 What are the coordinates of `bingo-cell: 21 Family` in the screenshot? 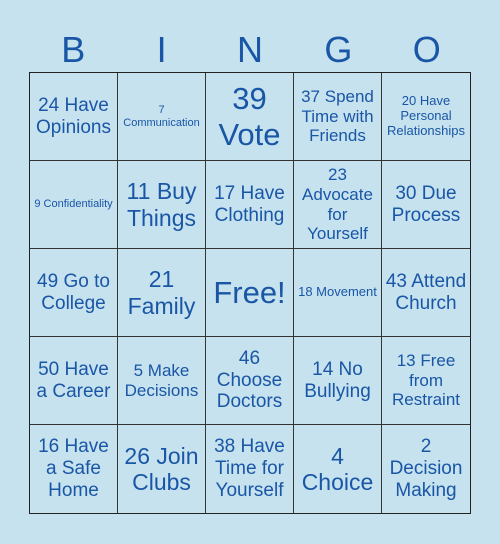 It's located at (162, 293).